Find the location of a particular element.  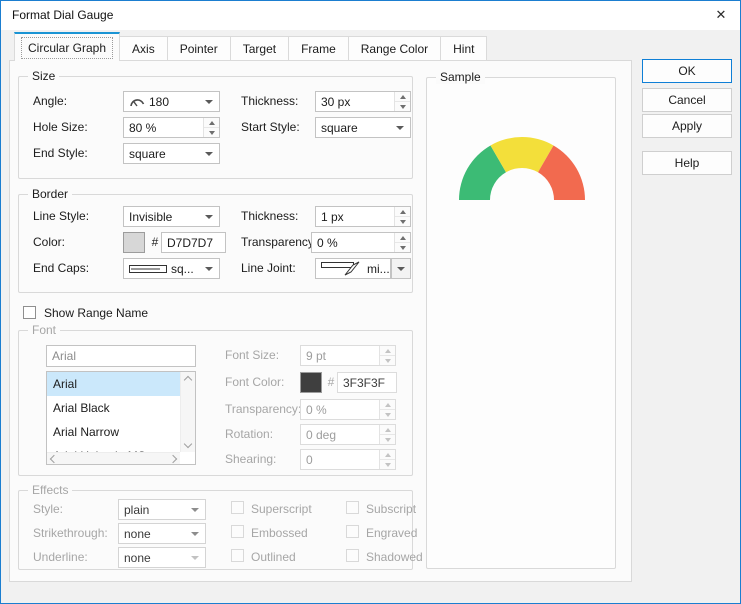

font-transparency-spinner: 0 % is located at coordinates (348, 409).